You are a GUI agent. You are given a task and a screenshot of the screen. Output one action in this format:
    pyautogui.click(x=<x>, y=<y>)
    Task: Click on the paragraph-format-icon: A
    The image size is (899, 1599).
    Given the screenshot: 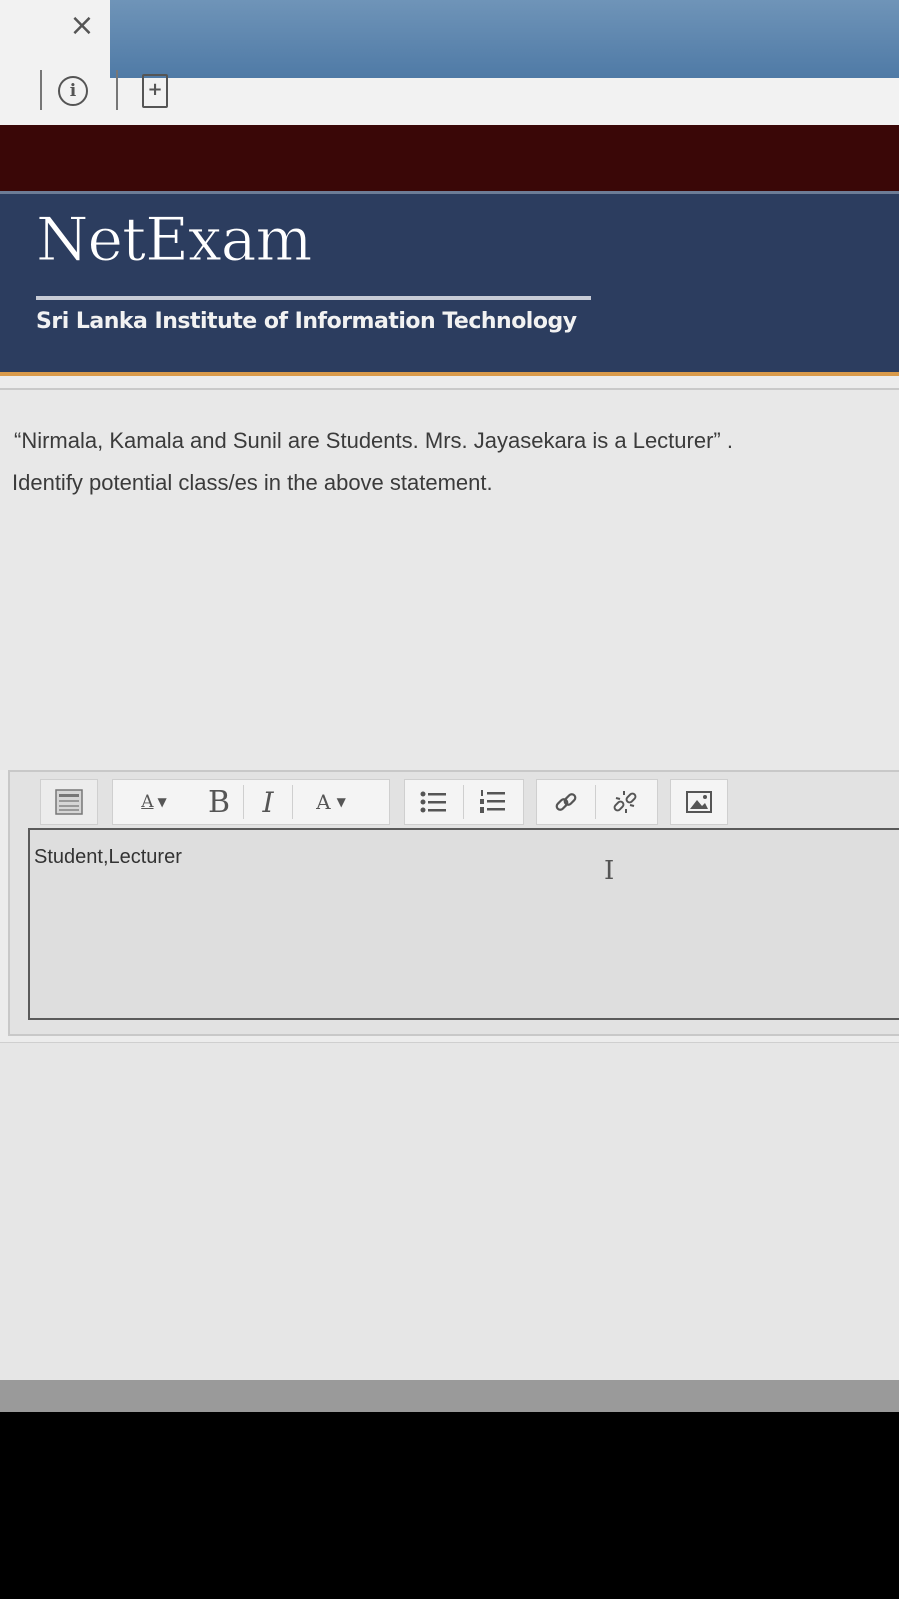 What is the action you would take?
    pyautogui.click(x=147, y=802)
    